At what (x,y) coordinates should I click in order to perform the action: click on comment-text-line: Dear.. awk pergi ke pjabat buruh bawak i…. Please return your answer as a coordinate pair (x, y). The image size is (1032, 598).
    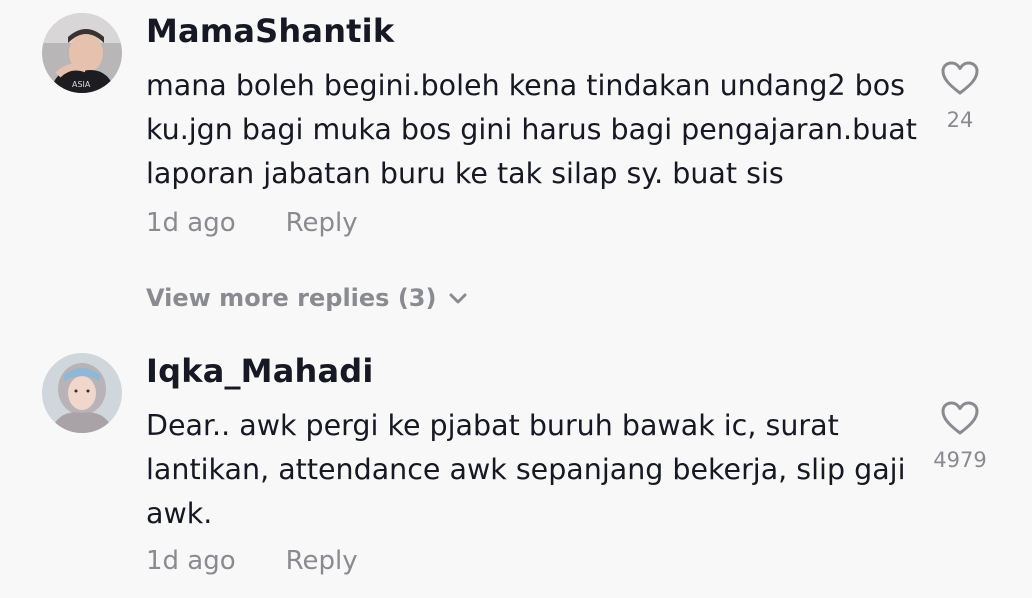
    Looking at the image, I should click on (492, 425).